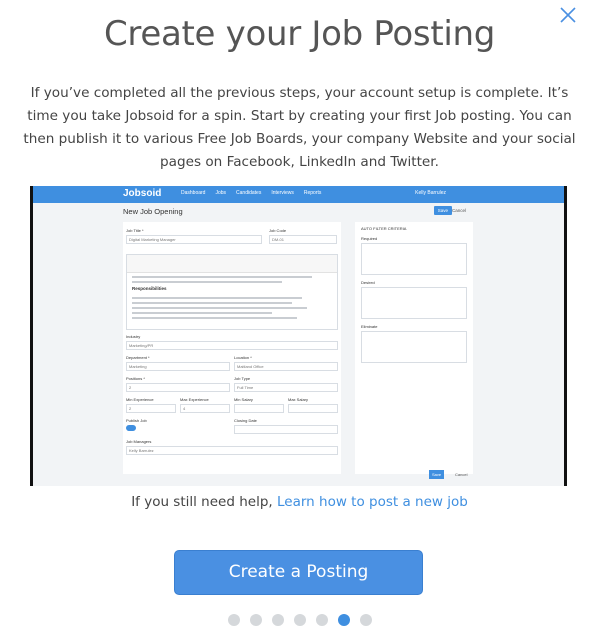 This screenshot has width=599, height=639. I want to click on label-min-exp: Min Experience, so click(140, 399).